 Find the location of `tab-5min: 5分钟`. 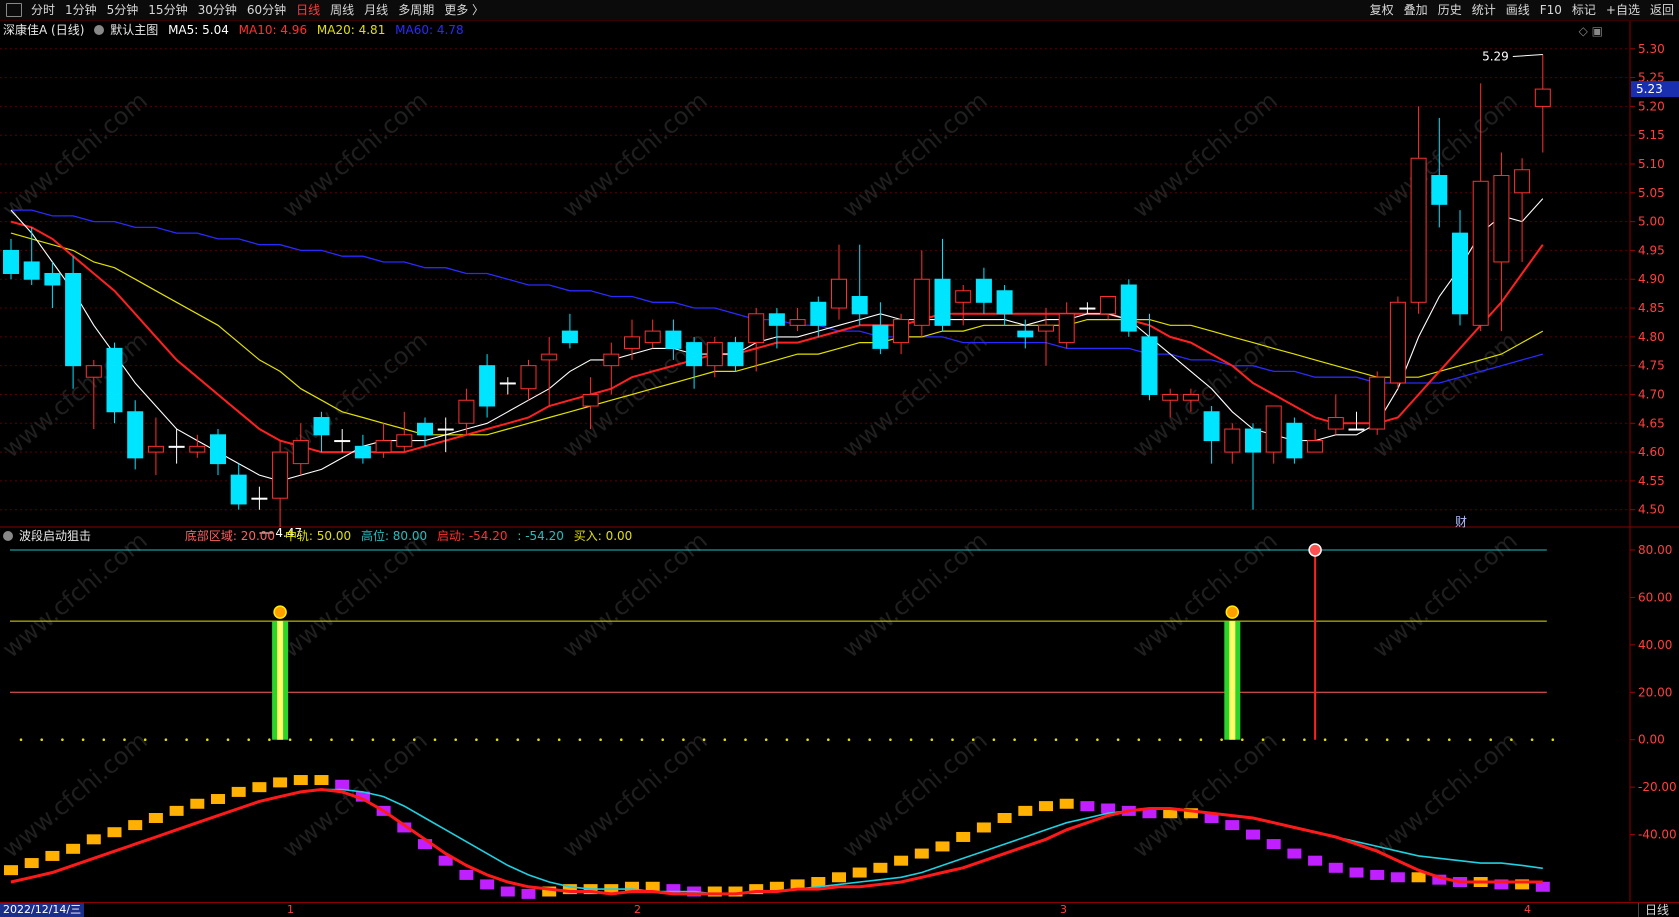

tab-5min: 5分钟 is located at coordinates (123, 10).